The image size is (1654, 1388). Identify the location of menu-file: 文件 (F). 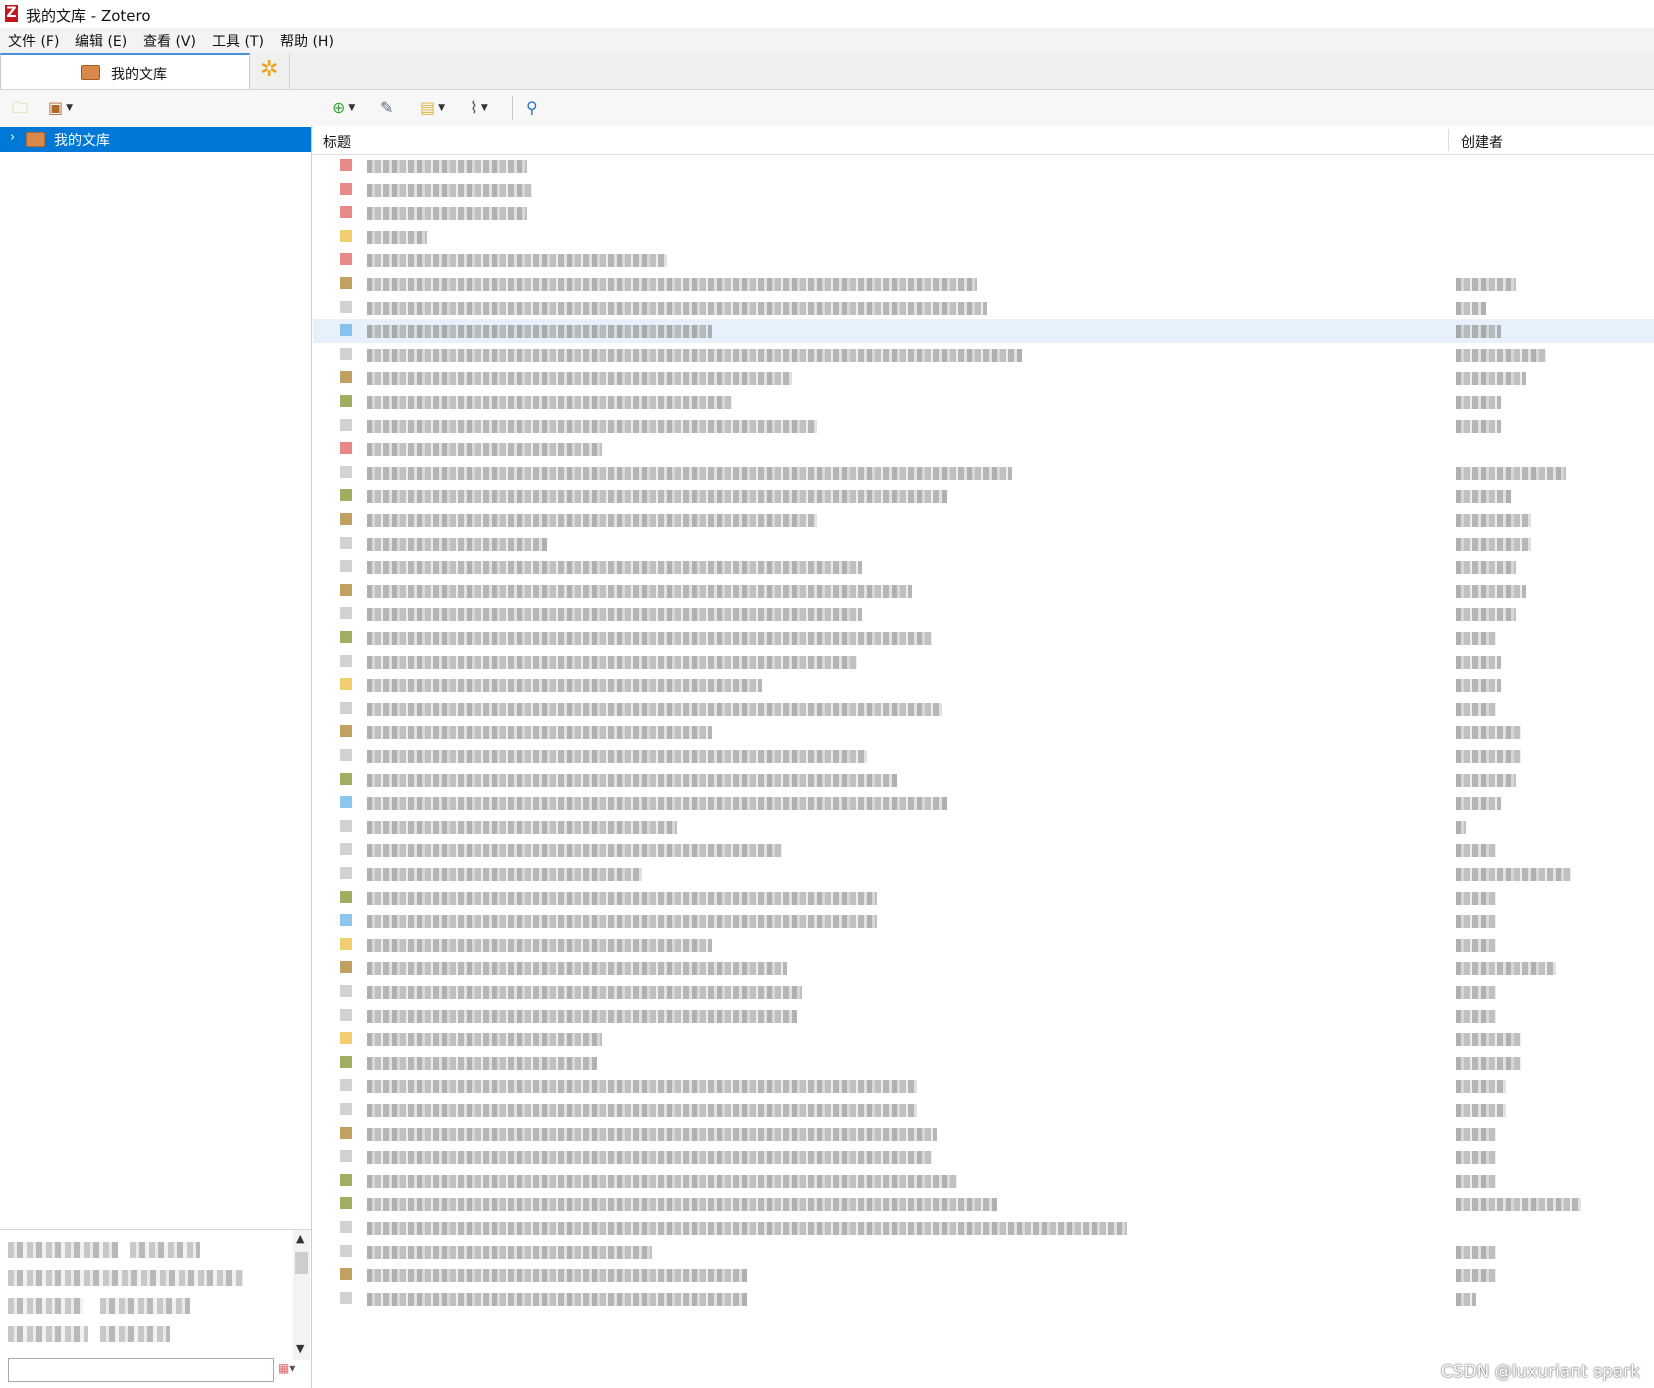
(33, 41).